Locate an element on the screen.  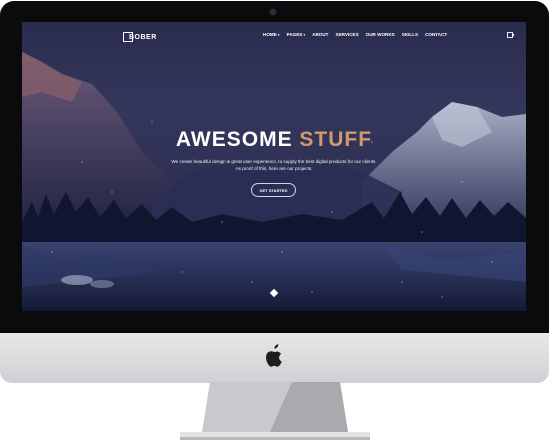
hero-title: AWESOME STUFF is located at coordinates (274, 140).